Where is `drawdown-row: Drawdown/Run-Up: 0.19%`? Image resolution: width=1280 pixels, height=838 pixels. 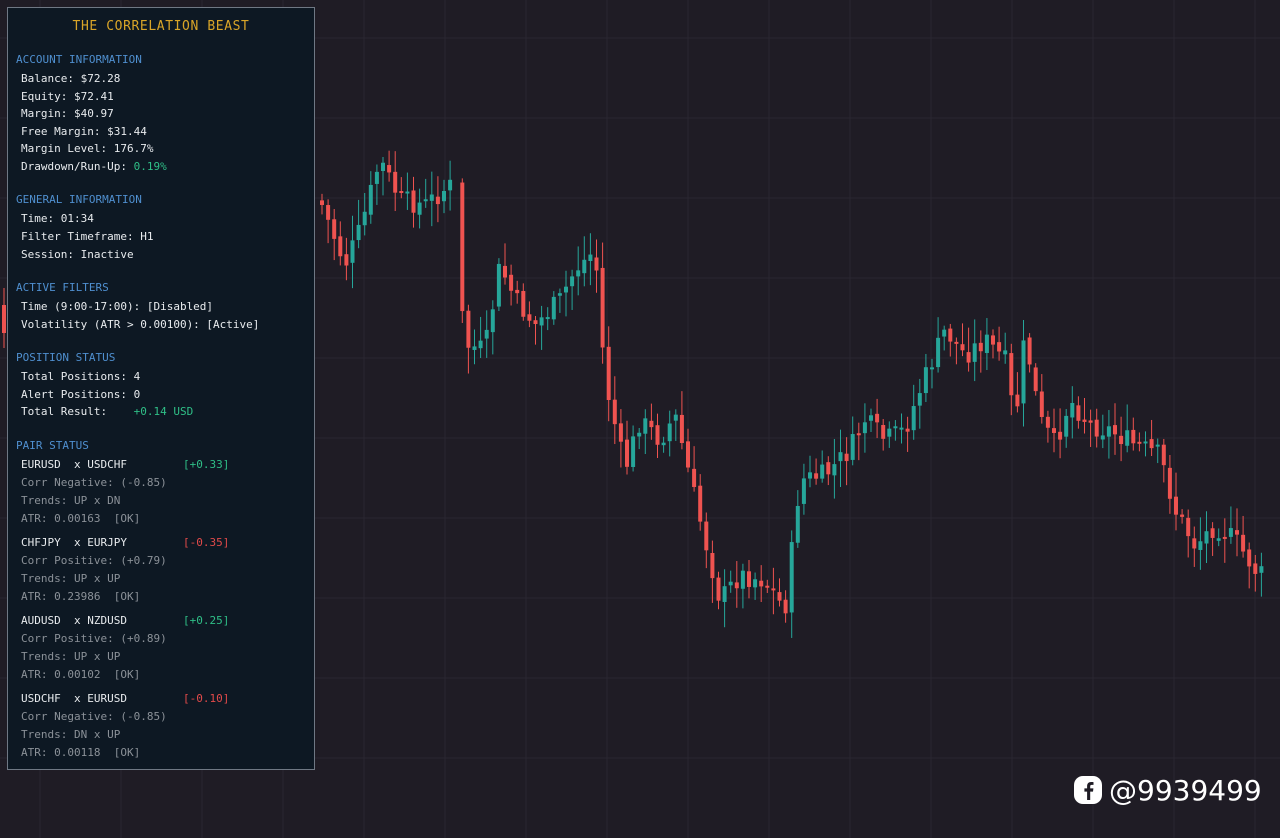
drawdown-row: Drawdown/Run-Up: 0.19% is located at coordinates (94, 166).